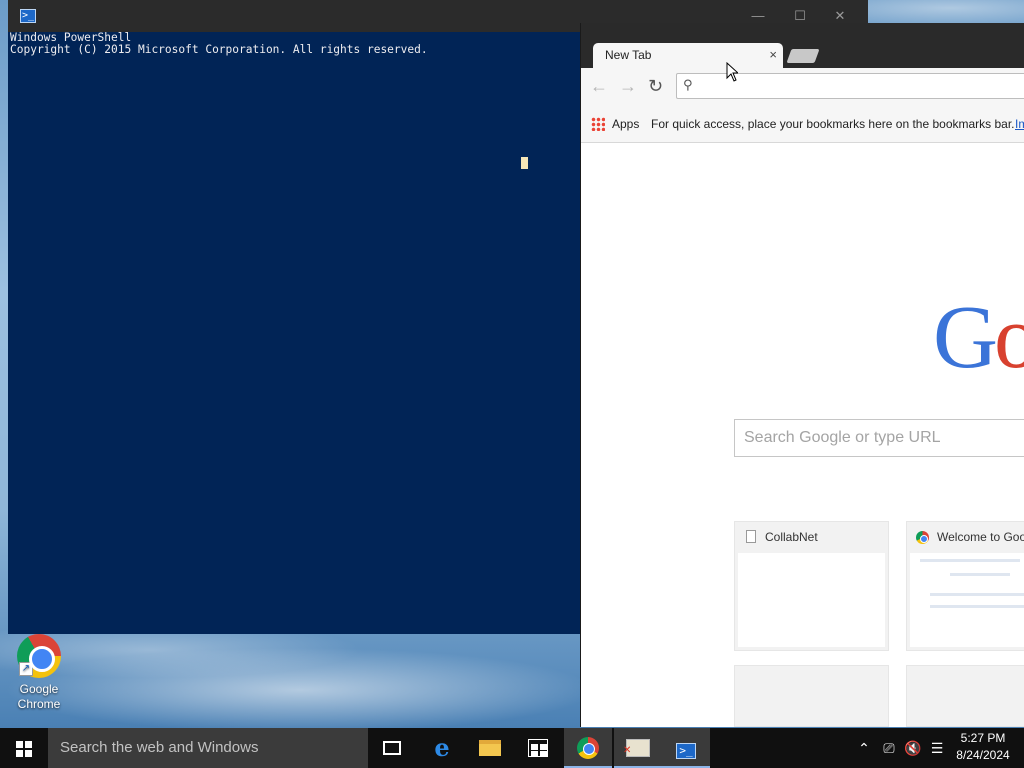  I want to click on logo-letter: G, so click(965, 337).